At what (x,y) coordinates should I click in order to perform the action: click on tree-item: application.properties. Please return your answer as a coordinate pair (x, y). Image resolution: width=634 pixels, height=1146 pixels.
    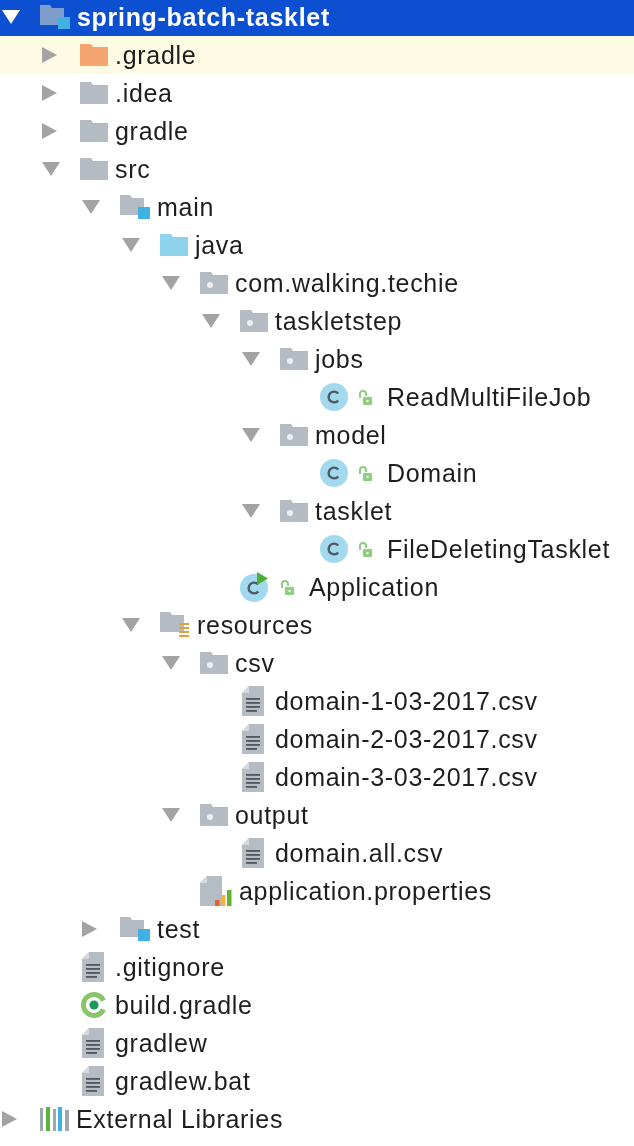
    Looking at the image, I should click on (346, 891).